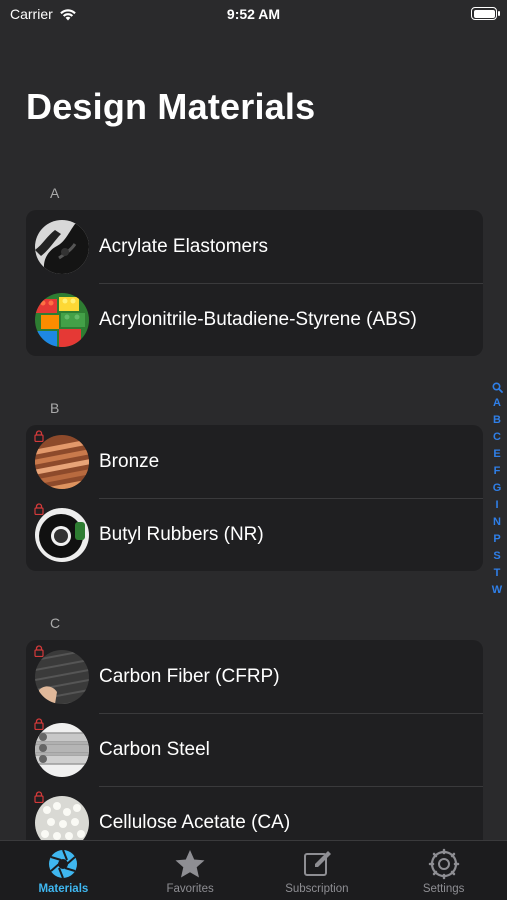 The height and width of the screenshot is (900, 507). What do you see at coordinates (497, 403) in the screenshot?
I see `index-letter-a: A` at bounding box center [497, 403].